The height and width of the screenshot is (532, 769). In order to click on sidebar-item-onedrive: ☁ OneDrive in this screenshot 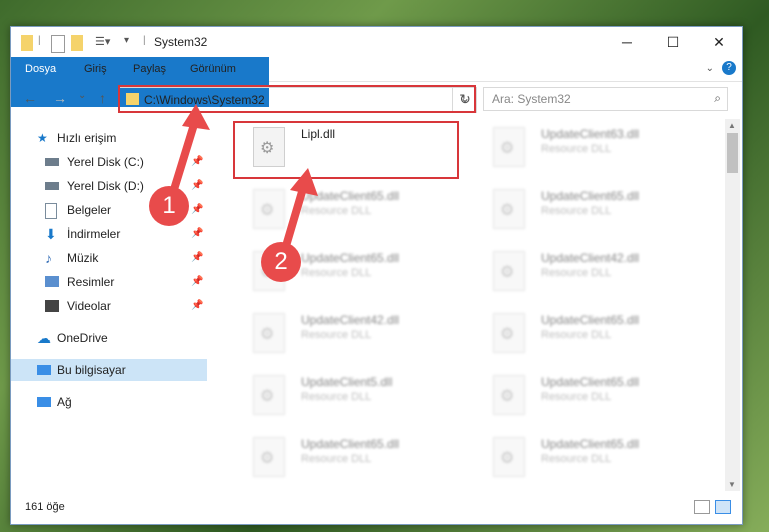, I will do `click(109, 338)`.